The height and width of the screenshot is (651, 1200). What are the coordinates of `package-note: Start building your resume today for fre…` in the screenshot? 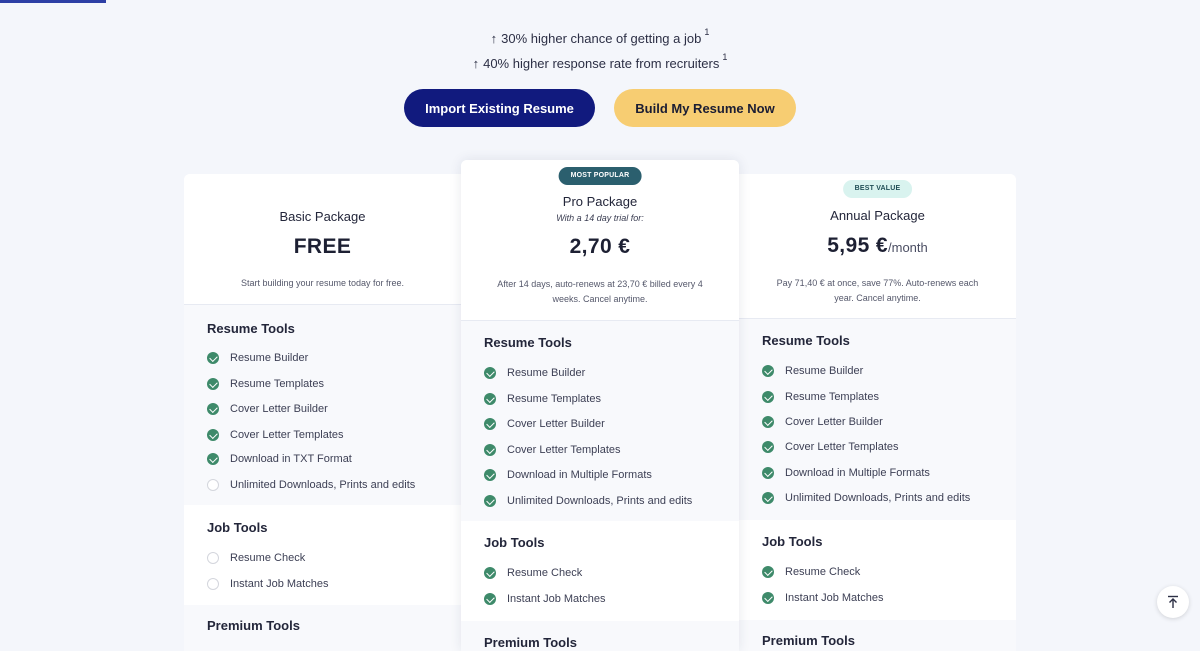 It's located at (322, 283).